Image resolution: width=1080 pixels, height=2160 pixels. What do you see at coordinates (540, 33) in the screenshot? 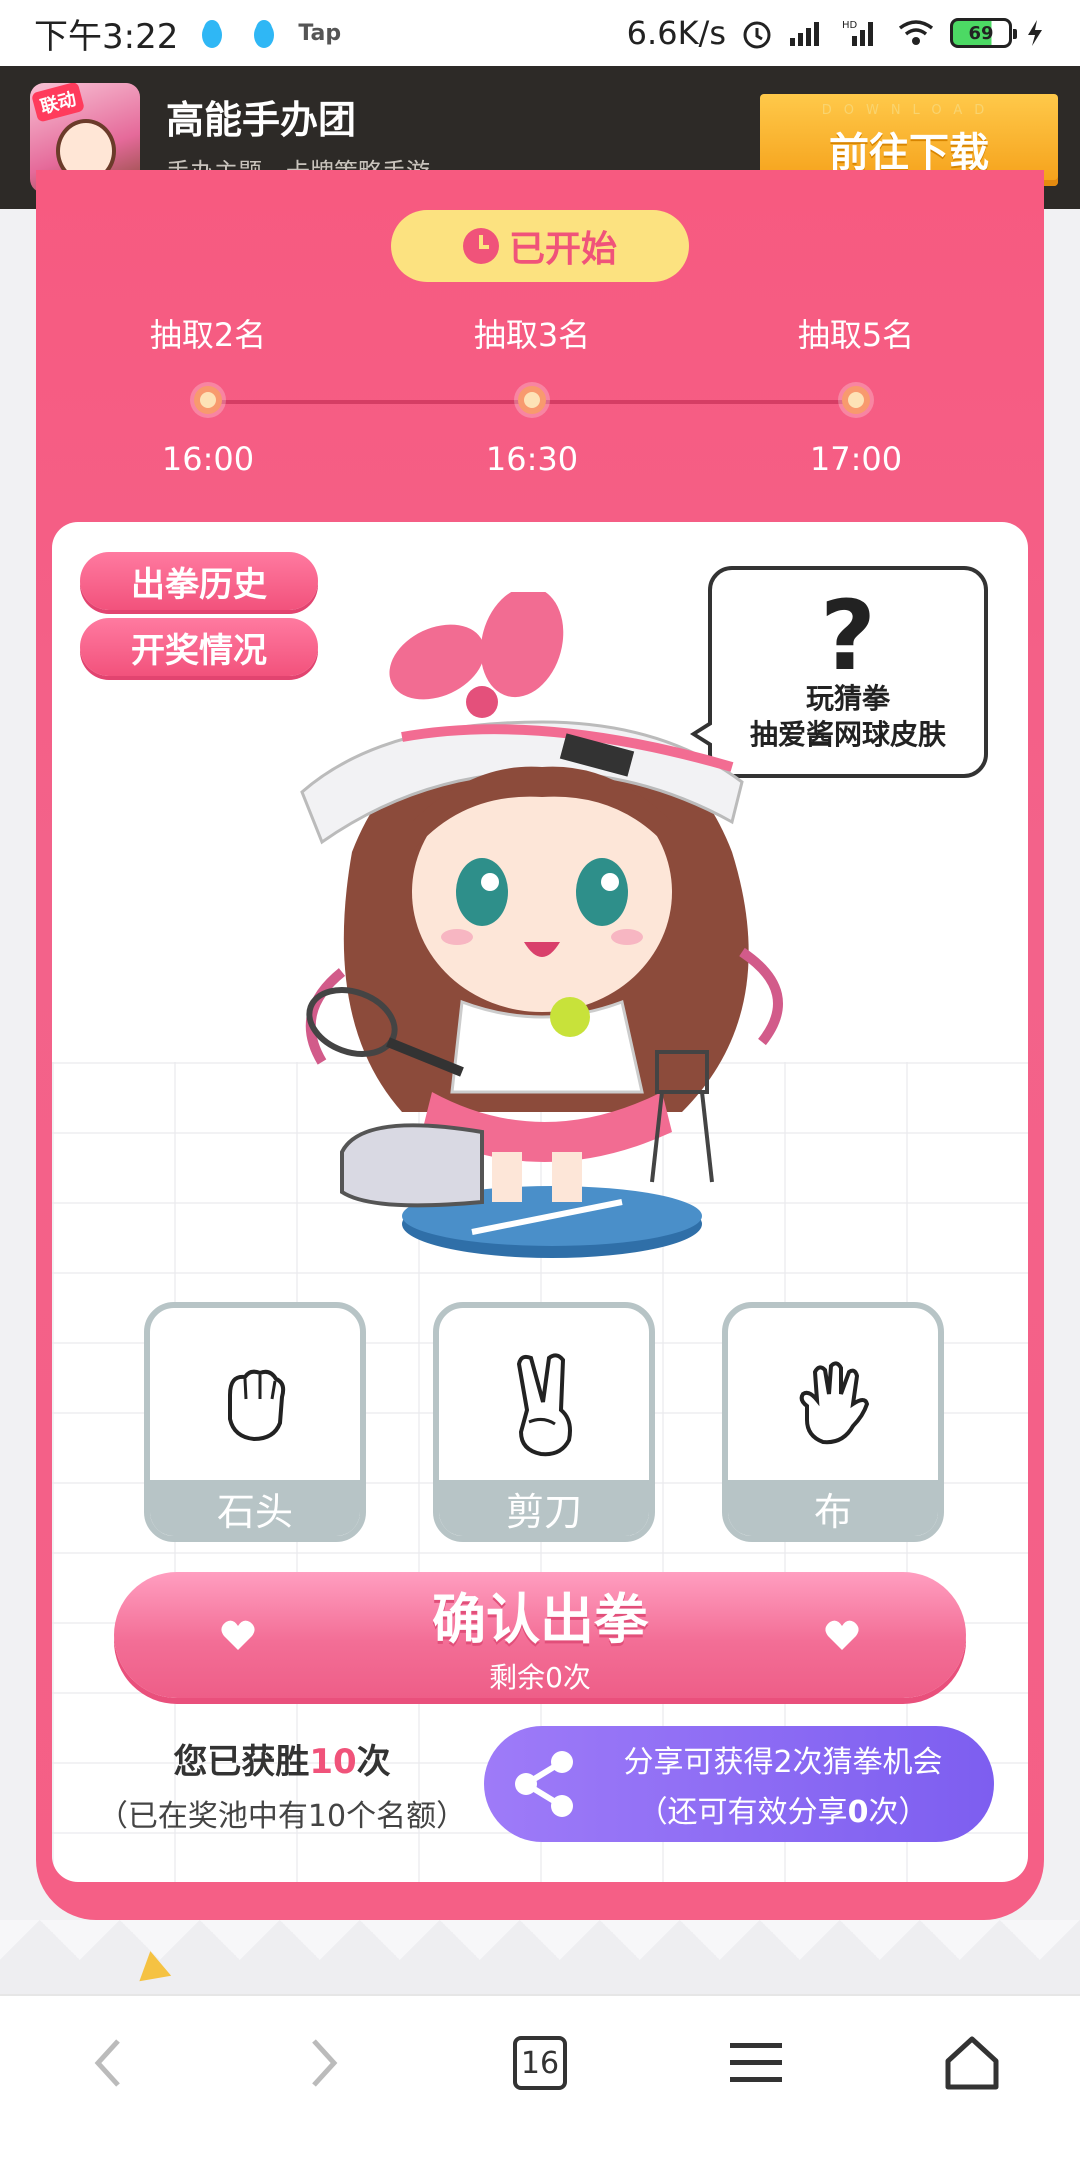
I see `status-bar: 下午3:22 Tap 6.6K/s HD 69` at bounding box center [540, 33].